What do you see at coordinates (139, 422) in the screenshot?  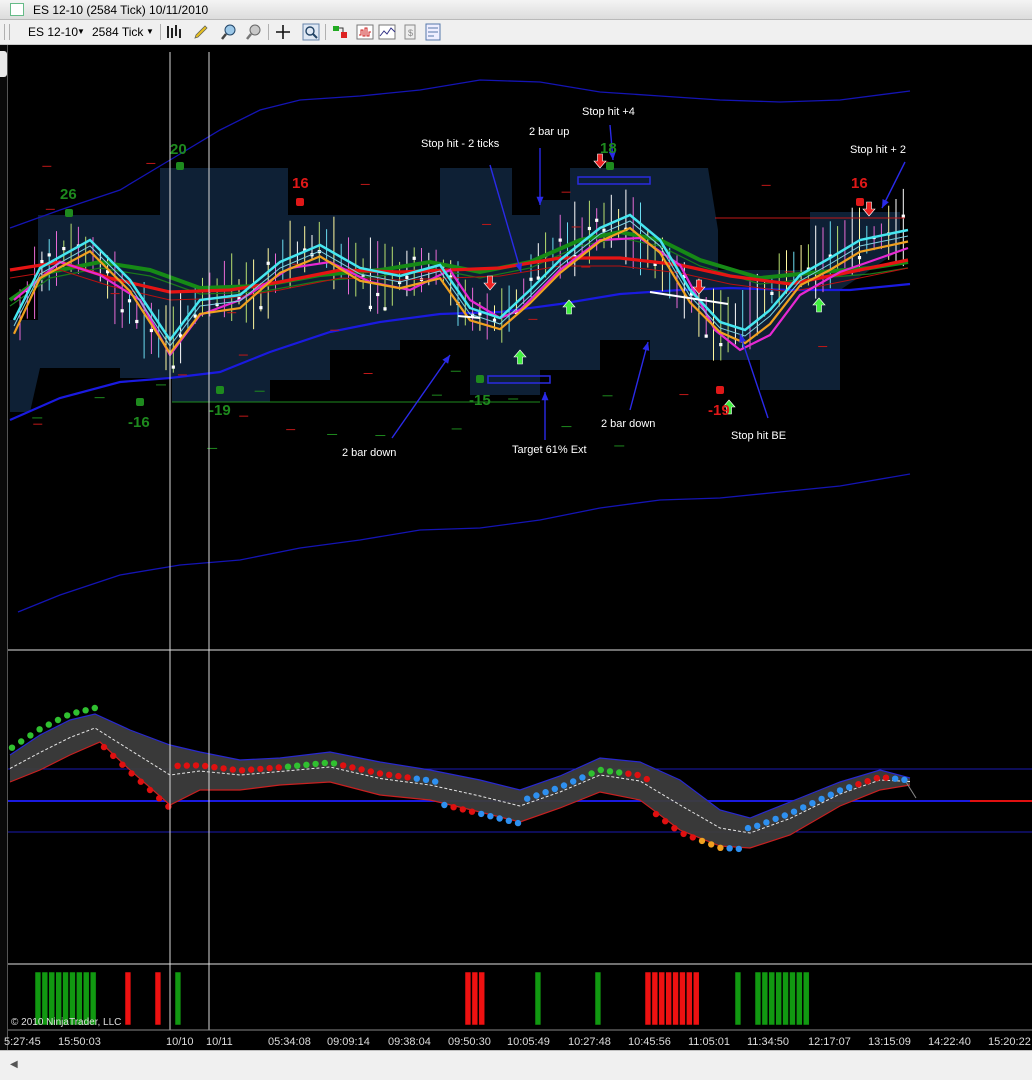 I see `swing-label: -16` at bounding box center [139, 422].